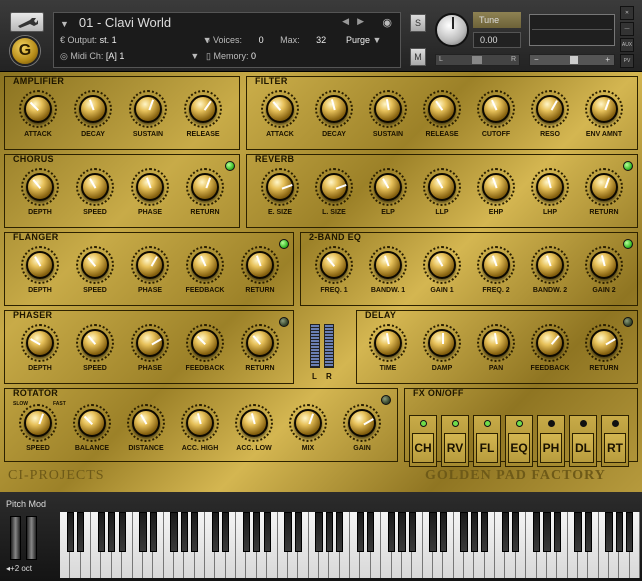 This screenshot has width=642, height=581. I want to click on preset-nav-arrows-icon: ◀▶, so click(357, 21).